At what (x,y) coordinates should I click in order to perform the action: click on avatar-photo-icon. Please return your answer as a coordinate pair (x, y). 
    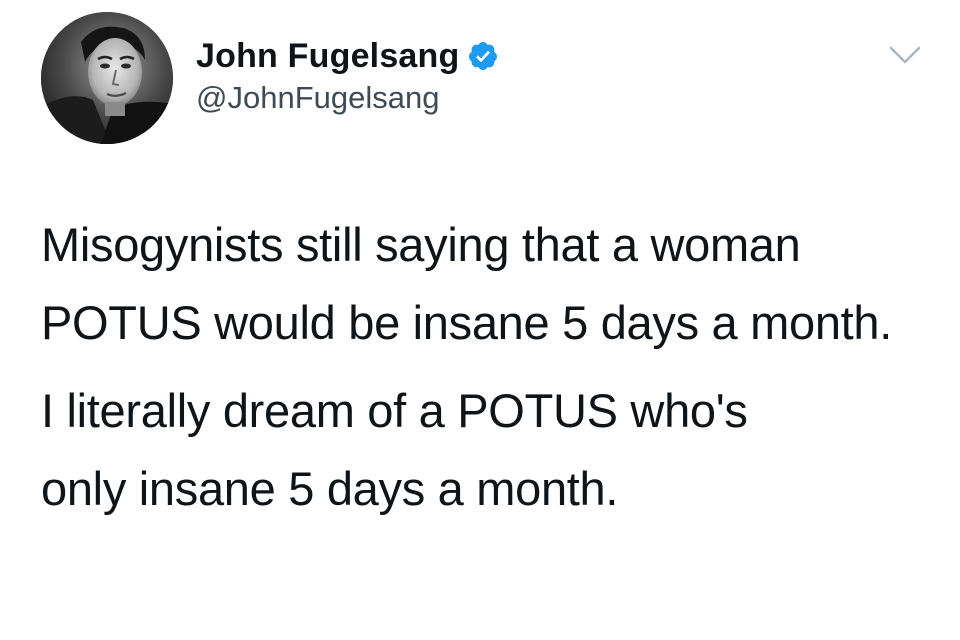
    Looking at the image, I should click on (107, 78).